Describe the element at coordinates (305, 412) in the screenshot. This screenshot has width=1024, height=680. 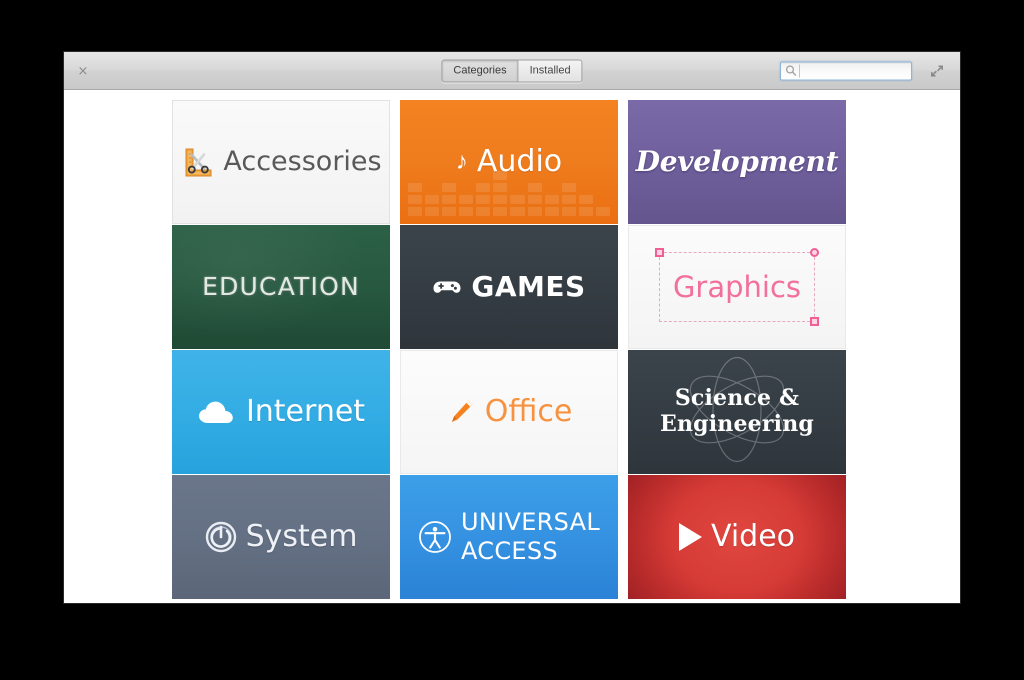
I see `tile-label: Internet` at that location.